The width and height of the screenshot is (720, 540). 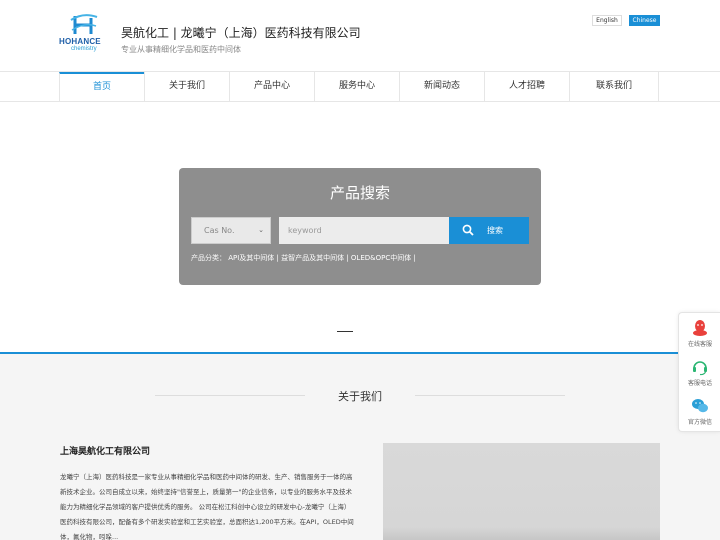 What do you see at coordinates (80, 41) in the screenshot?
I see `logo-brand-text: HOHANCE` at bounding box center [80, 41].